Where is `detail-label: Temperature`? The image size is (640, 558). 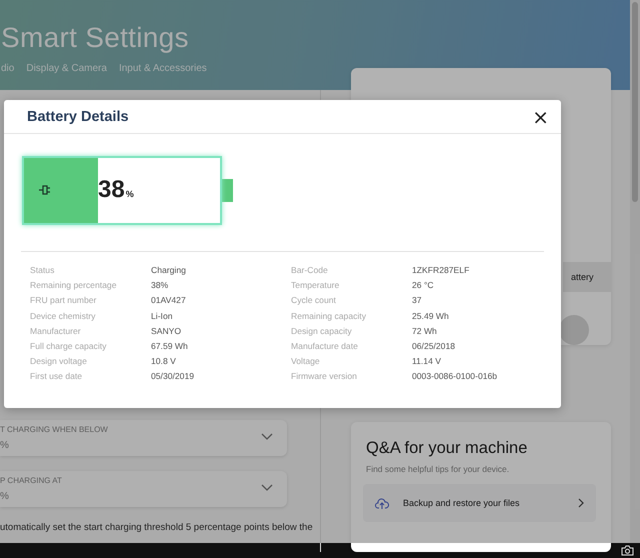
detail-label: Temperature is located at coordinates (315, 286).